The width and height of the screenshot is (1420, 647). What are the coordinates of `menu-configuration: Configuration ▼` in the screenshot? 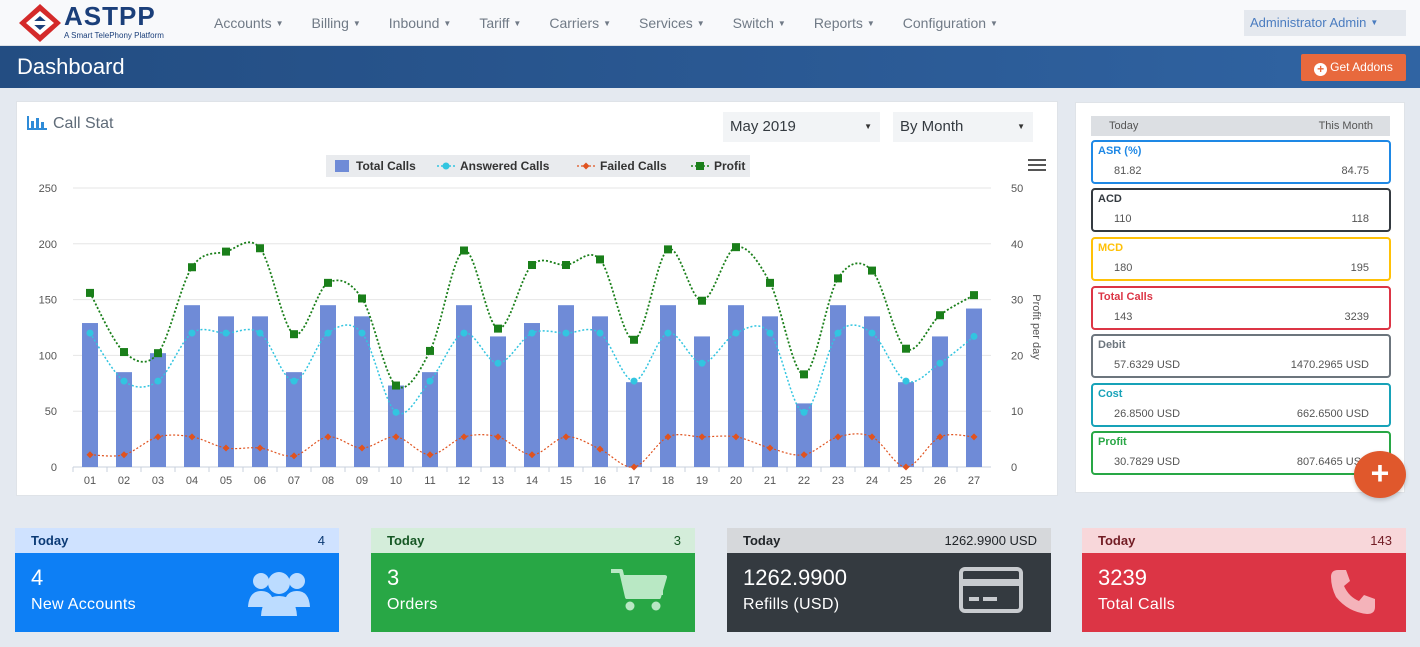 It's located at (950, 23).